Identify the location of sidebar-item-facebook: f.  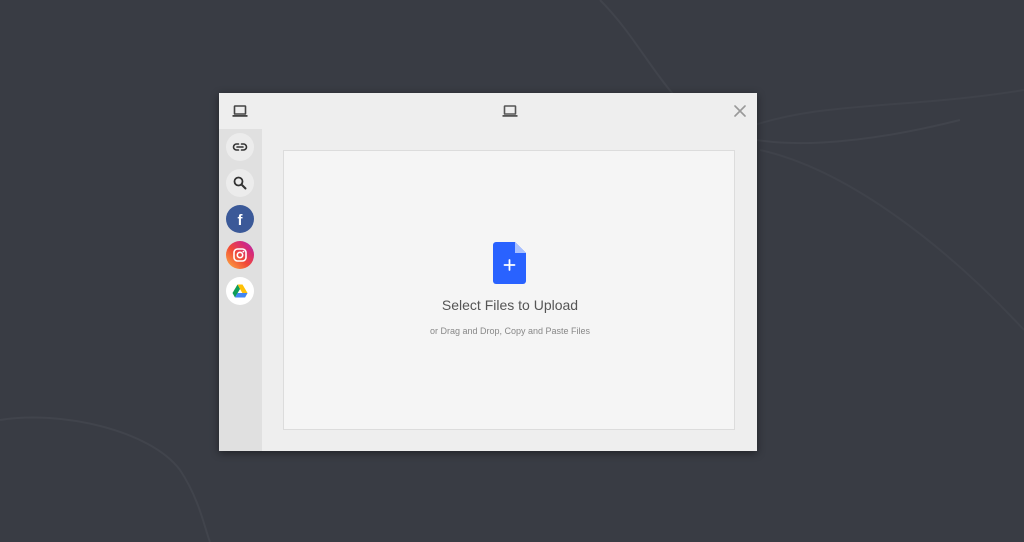
(240, 219).